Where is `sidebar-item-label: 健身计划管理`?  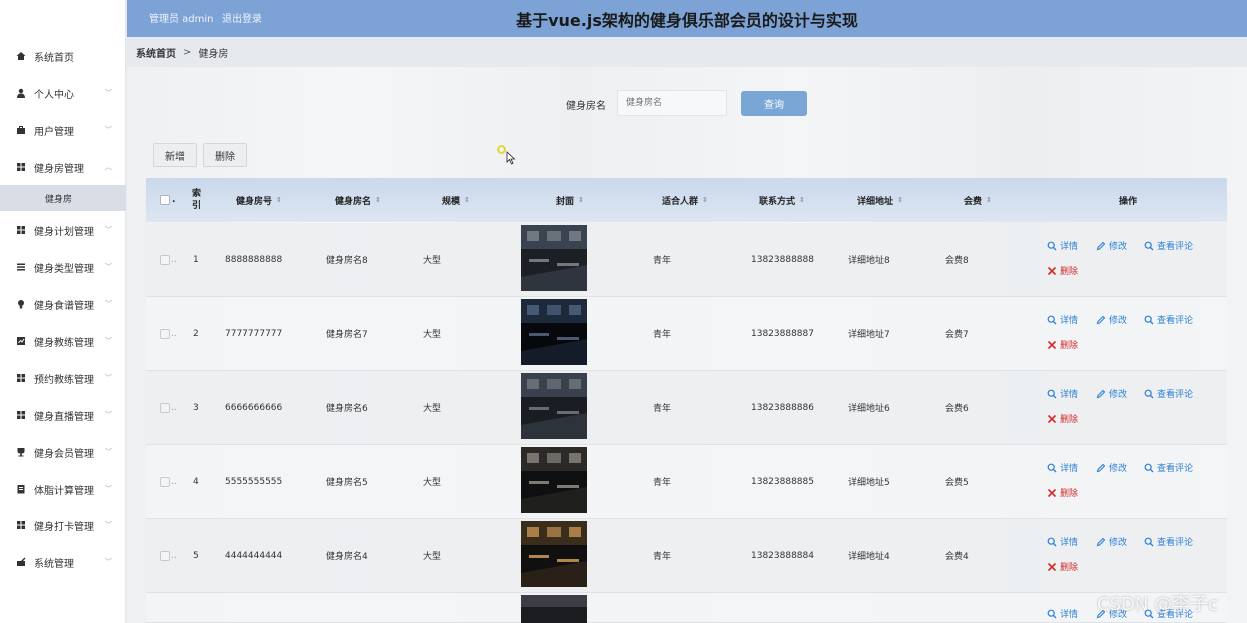 sidebar-item-label: 健身计划管理 is located at coordinates (64, 232).